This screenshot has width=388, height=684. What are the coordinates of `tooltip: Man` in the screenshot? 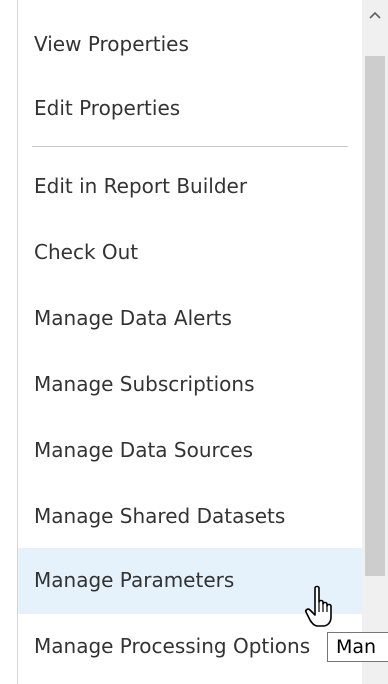 It's located at (357, 647).